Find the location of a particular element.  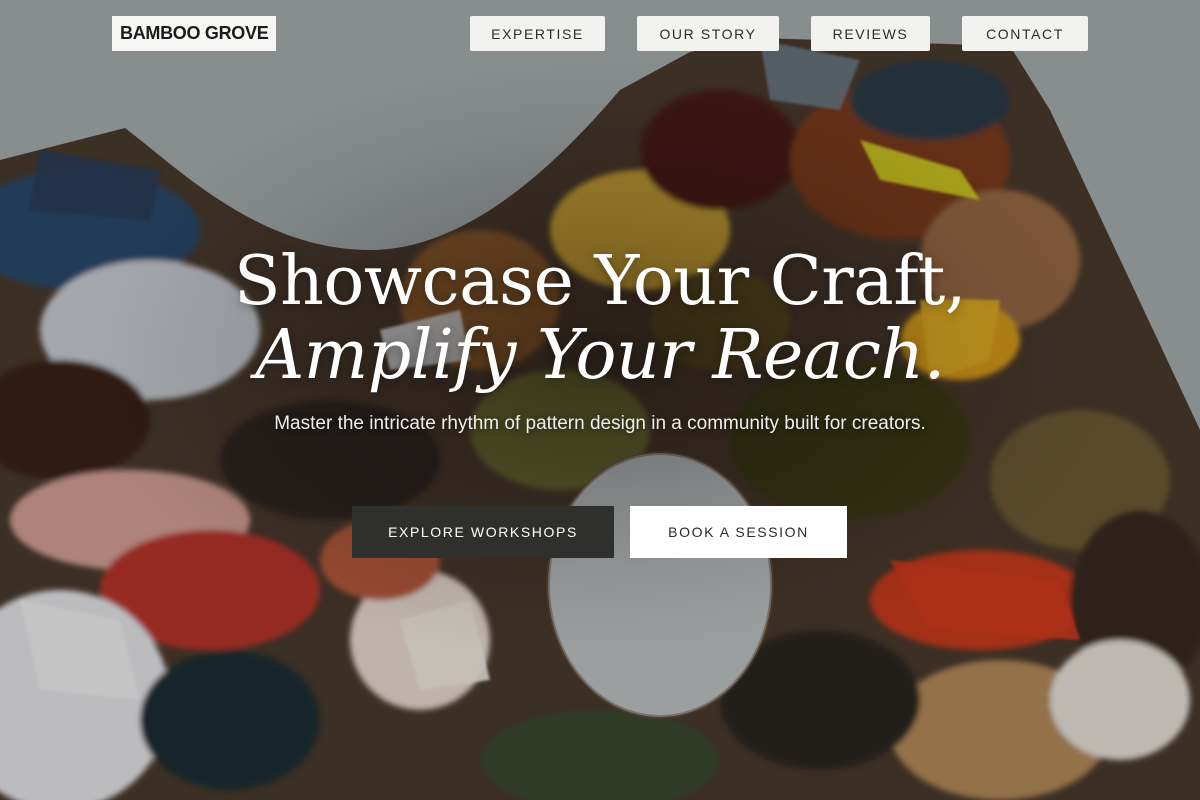

nav-our-story-button: OUR STORY is located at coordinates (708, 33).